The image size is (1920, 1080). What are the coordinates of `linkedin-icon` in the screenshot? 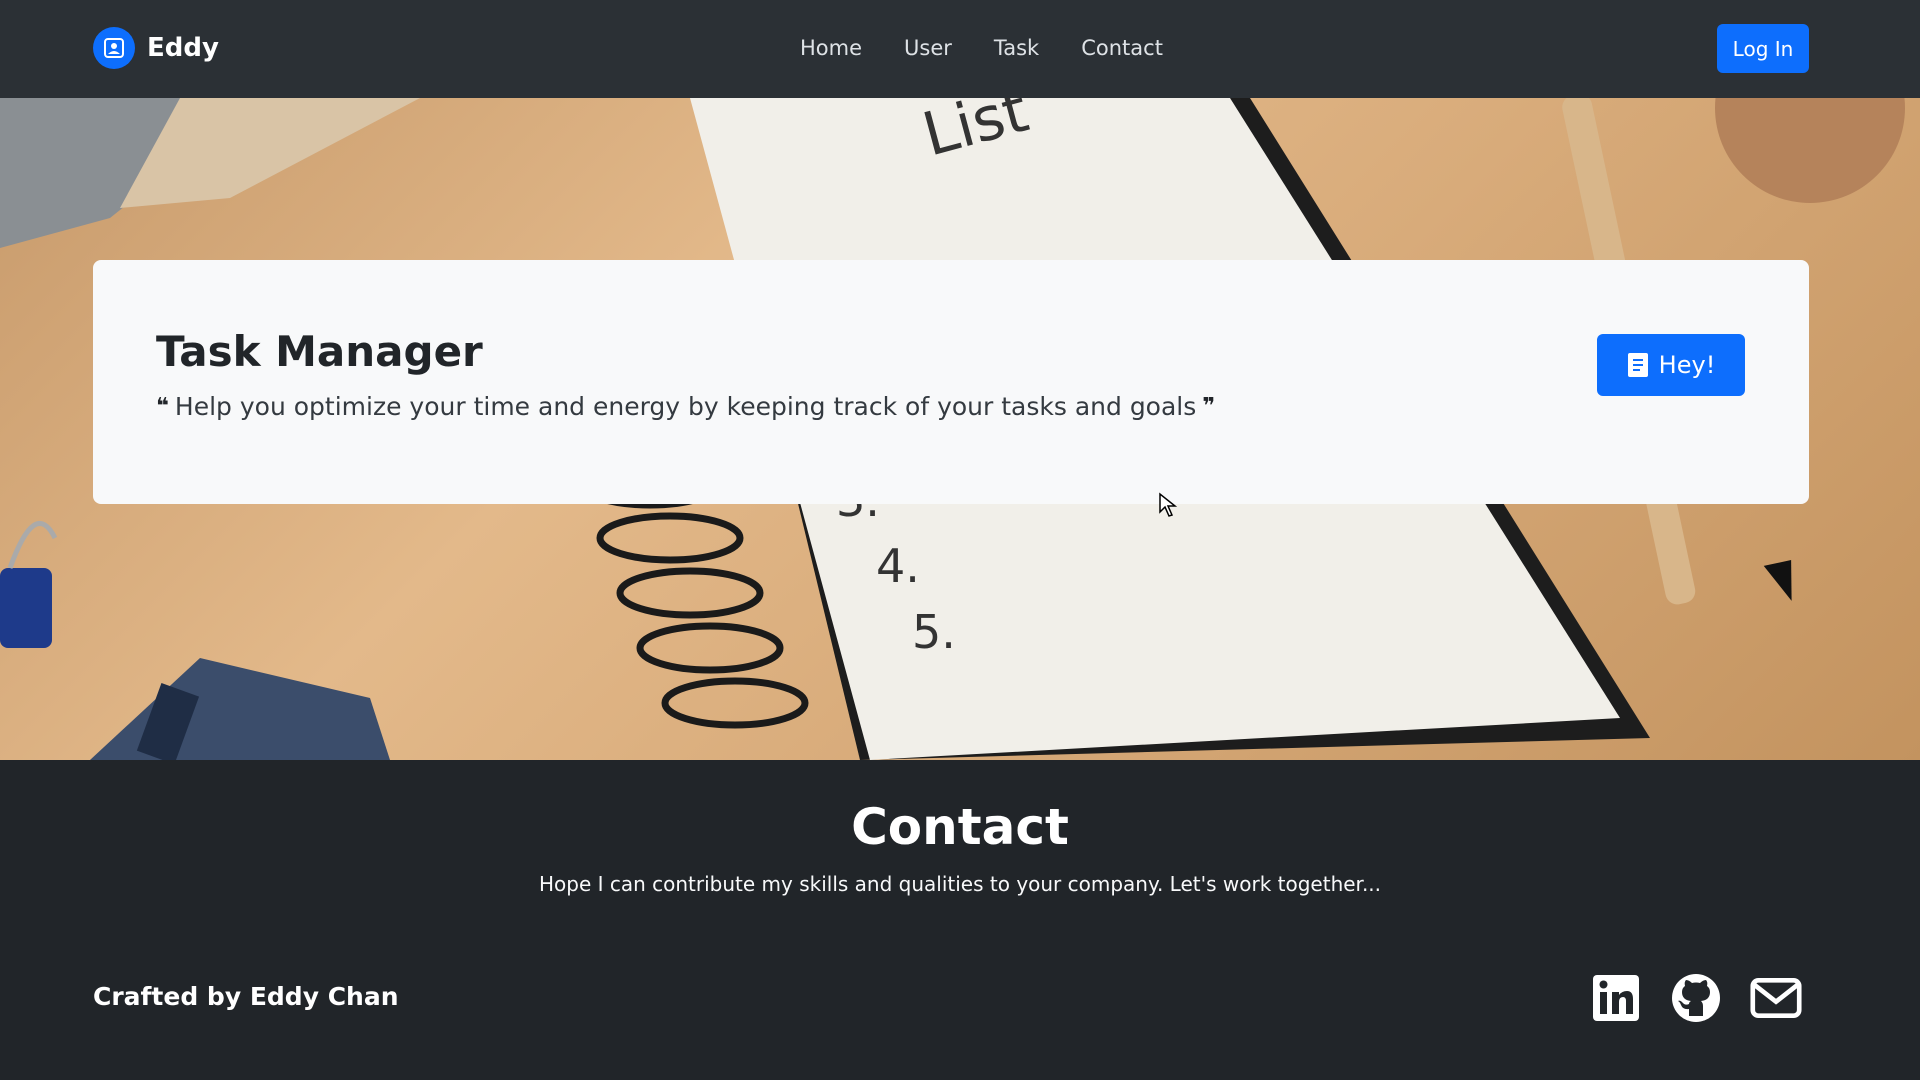 It's located at (1616, 998).